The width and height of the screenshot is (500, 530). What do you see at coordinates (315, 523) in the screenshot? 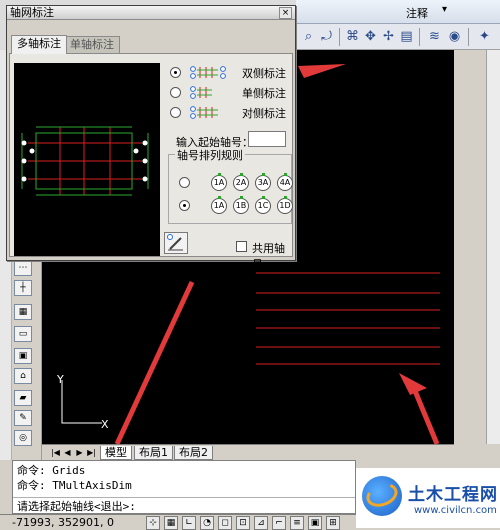
I see `qp-toggle-icon: ▣` at bounding box center [315, 523].